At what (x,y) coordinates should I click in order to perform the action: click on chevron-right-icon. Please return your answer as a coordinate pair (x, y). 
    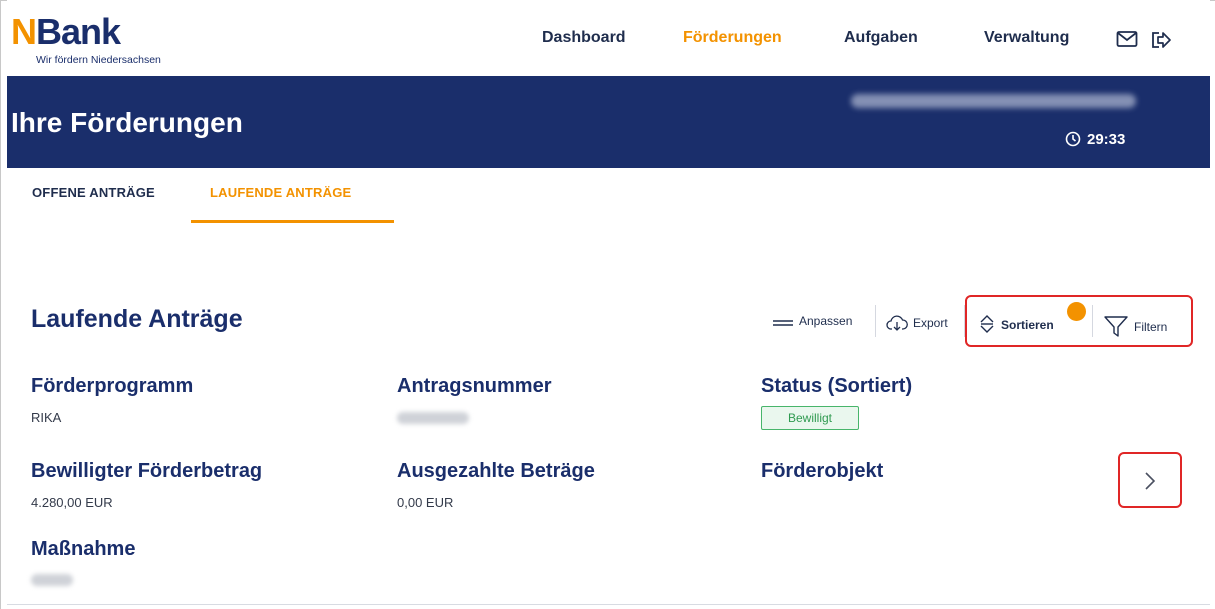
    Looking at the image, I should click on (1150, 481).